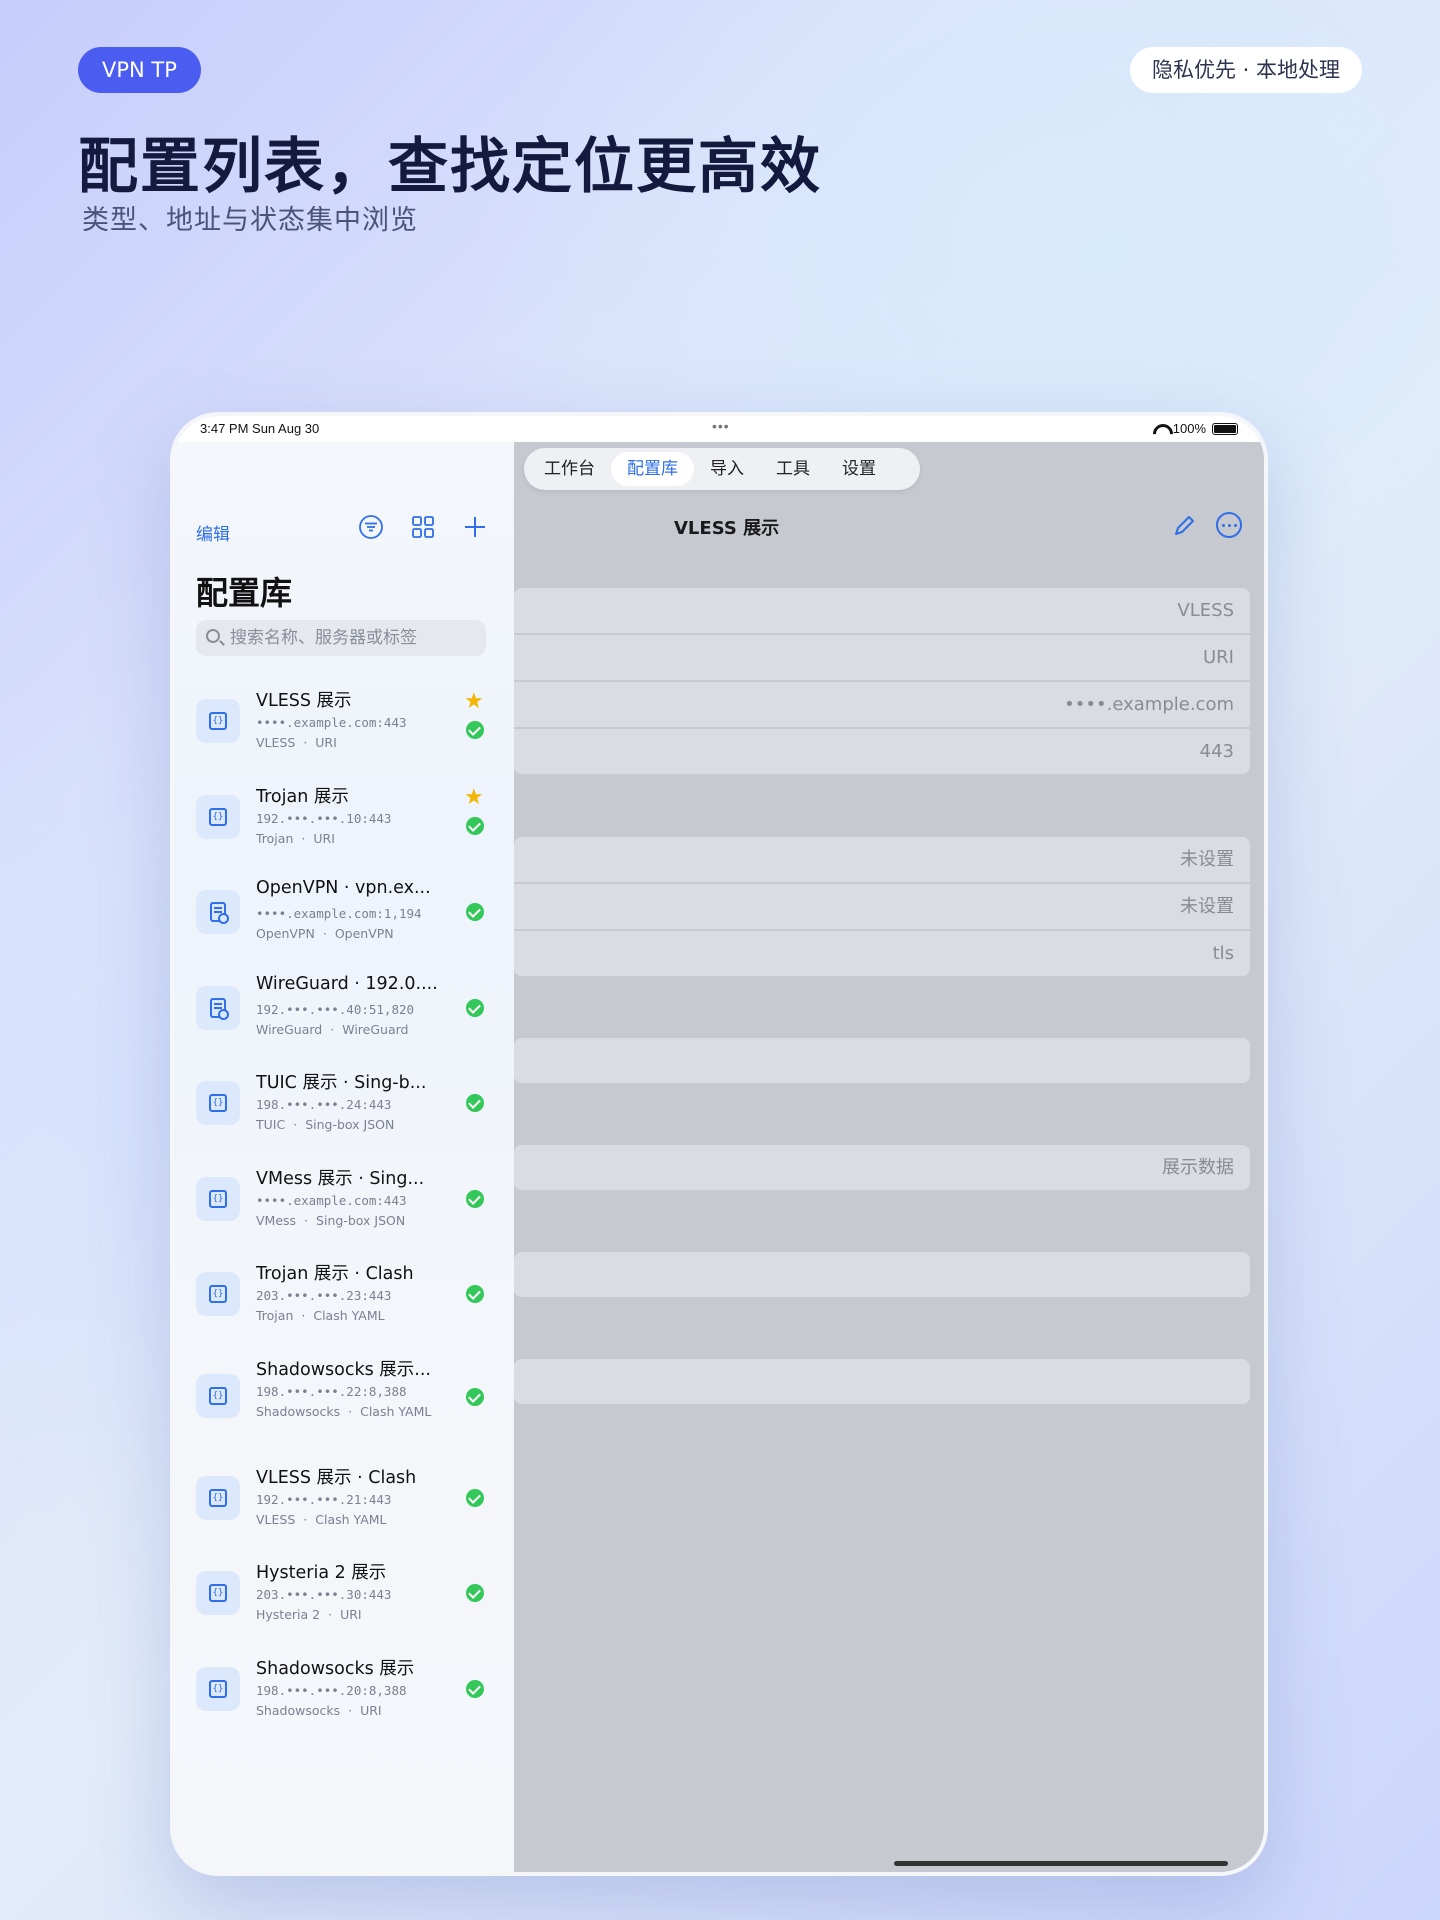 The height and width of the screenshot is (1920, 1440). I want to click on detail-row-security: tls, so click(882, 954).